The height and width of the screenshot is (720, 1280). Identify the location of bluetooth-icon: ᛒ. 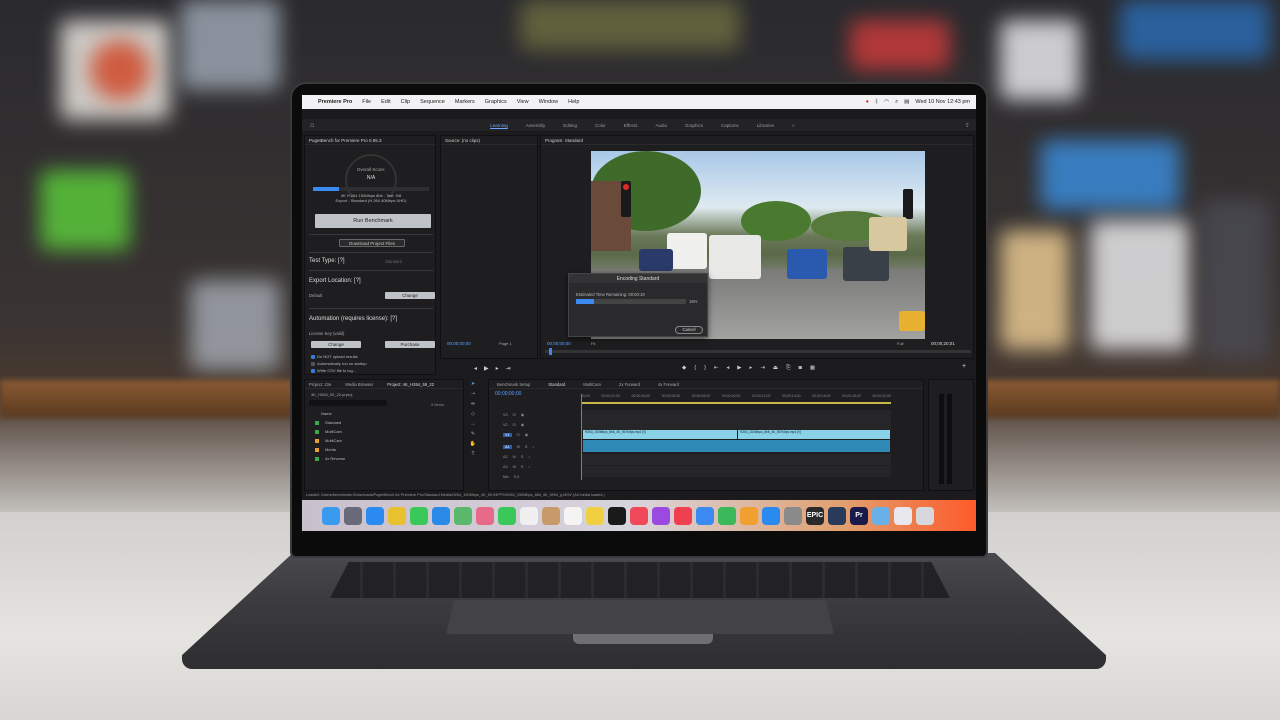
(876, 102).